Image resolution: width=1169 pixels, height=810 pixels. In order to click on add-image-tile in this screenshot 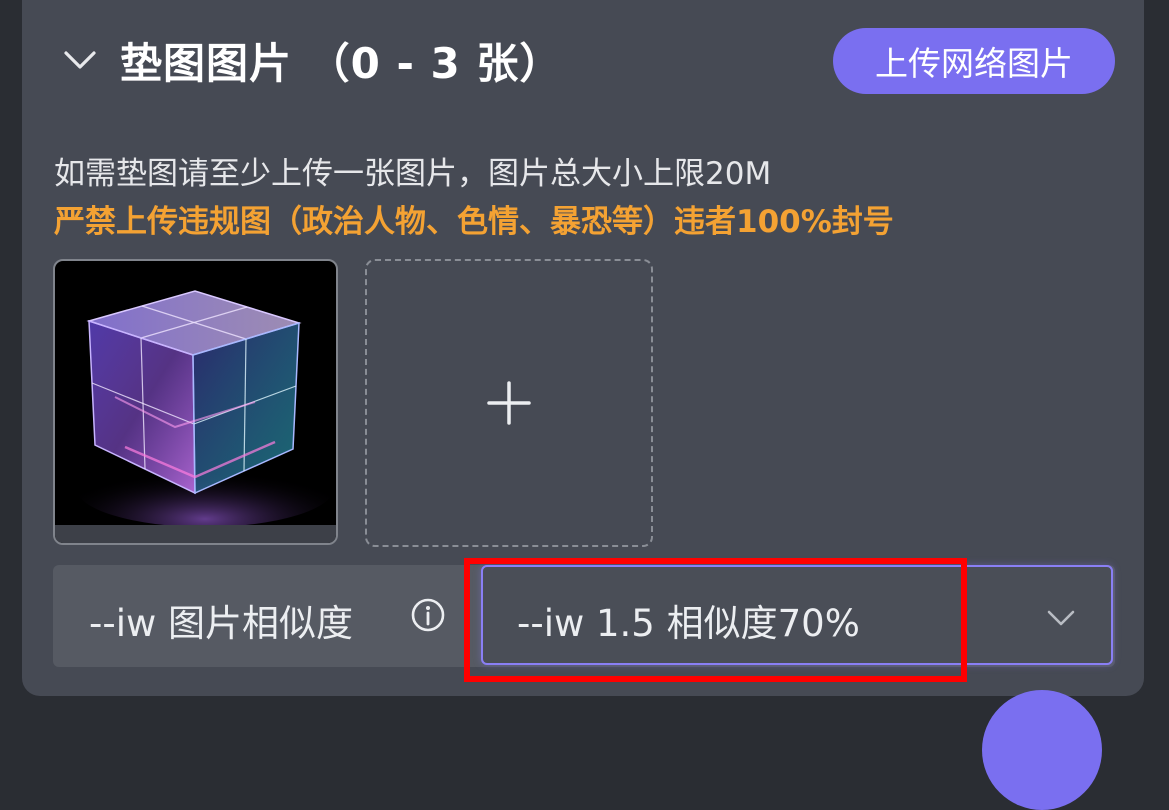, I will do `click(509, 403)`.